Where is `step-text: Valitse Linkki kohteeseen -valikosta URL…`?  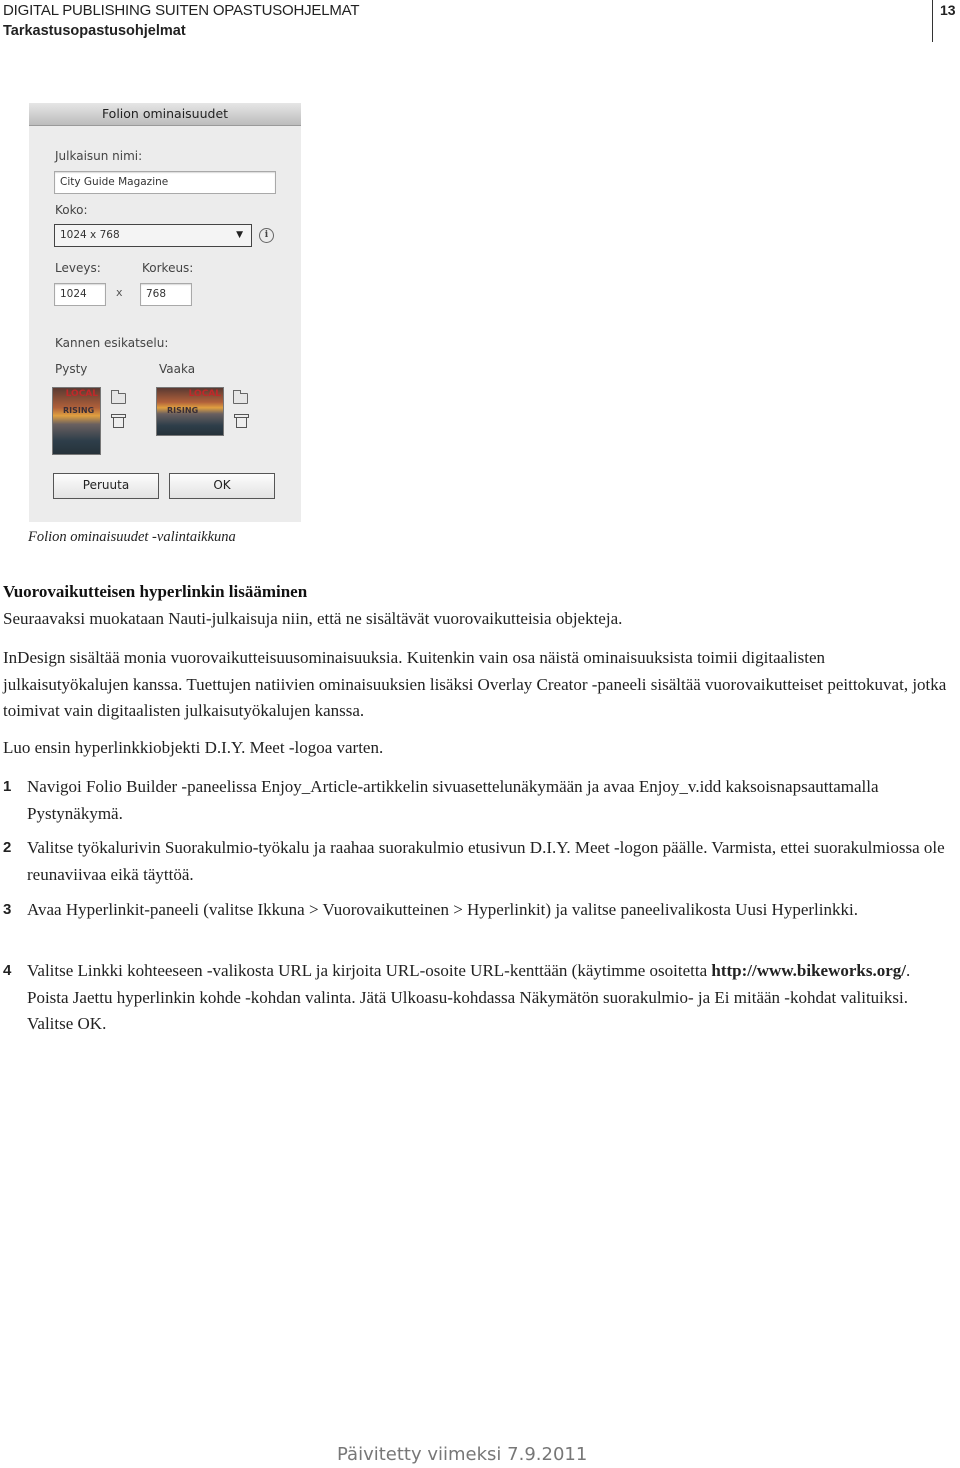 step-text: Valitse Linkki kohteeseen -valikosta URL… is located at coordinates (490, 998).